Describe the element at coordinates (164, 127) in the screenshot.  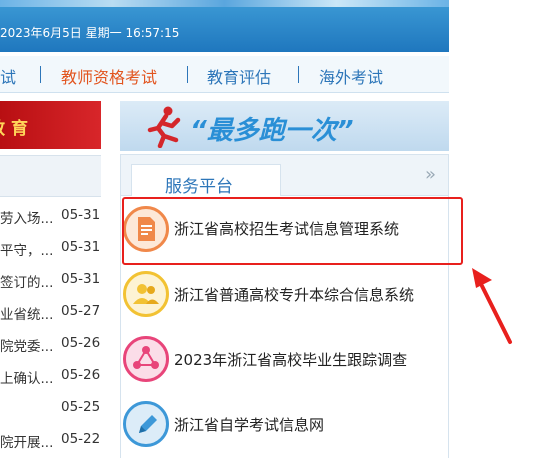
I see `runner-icon` at that location.